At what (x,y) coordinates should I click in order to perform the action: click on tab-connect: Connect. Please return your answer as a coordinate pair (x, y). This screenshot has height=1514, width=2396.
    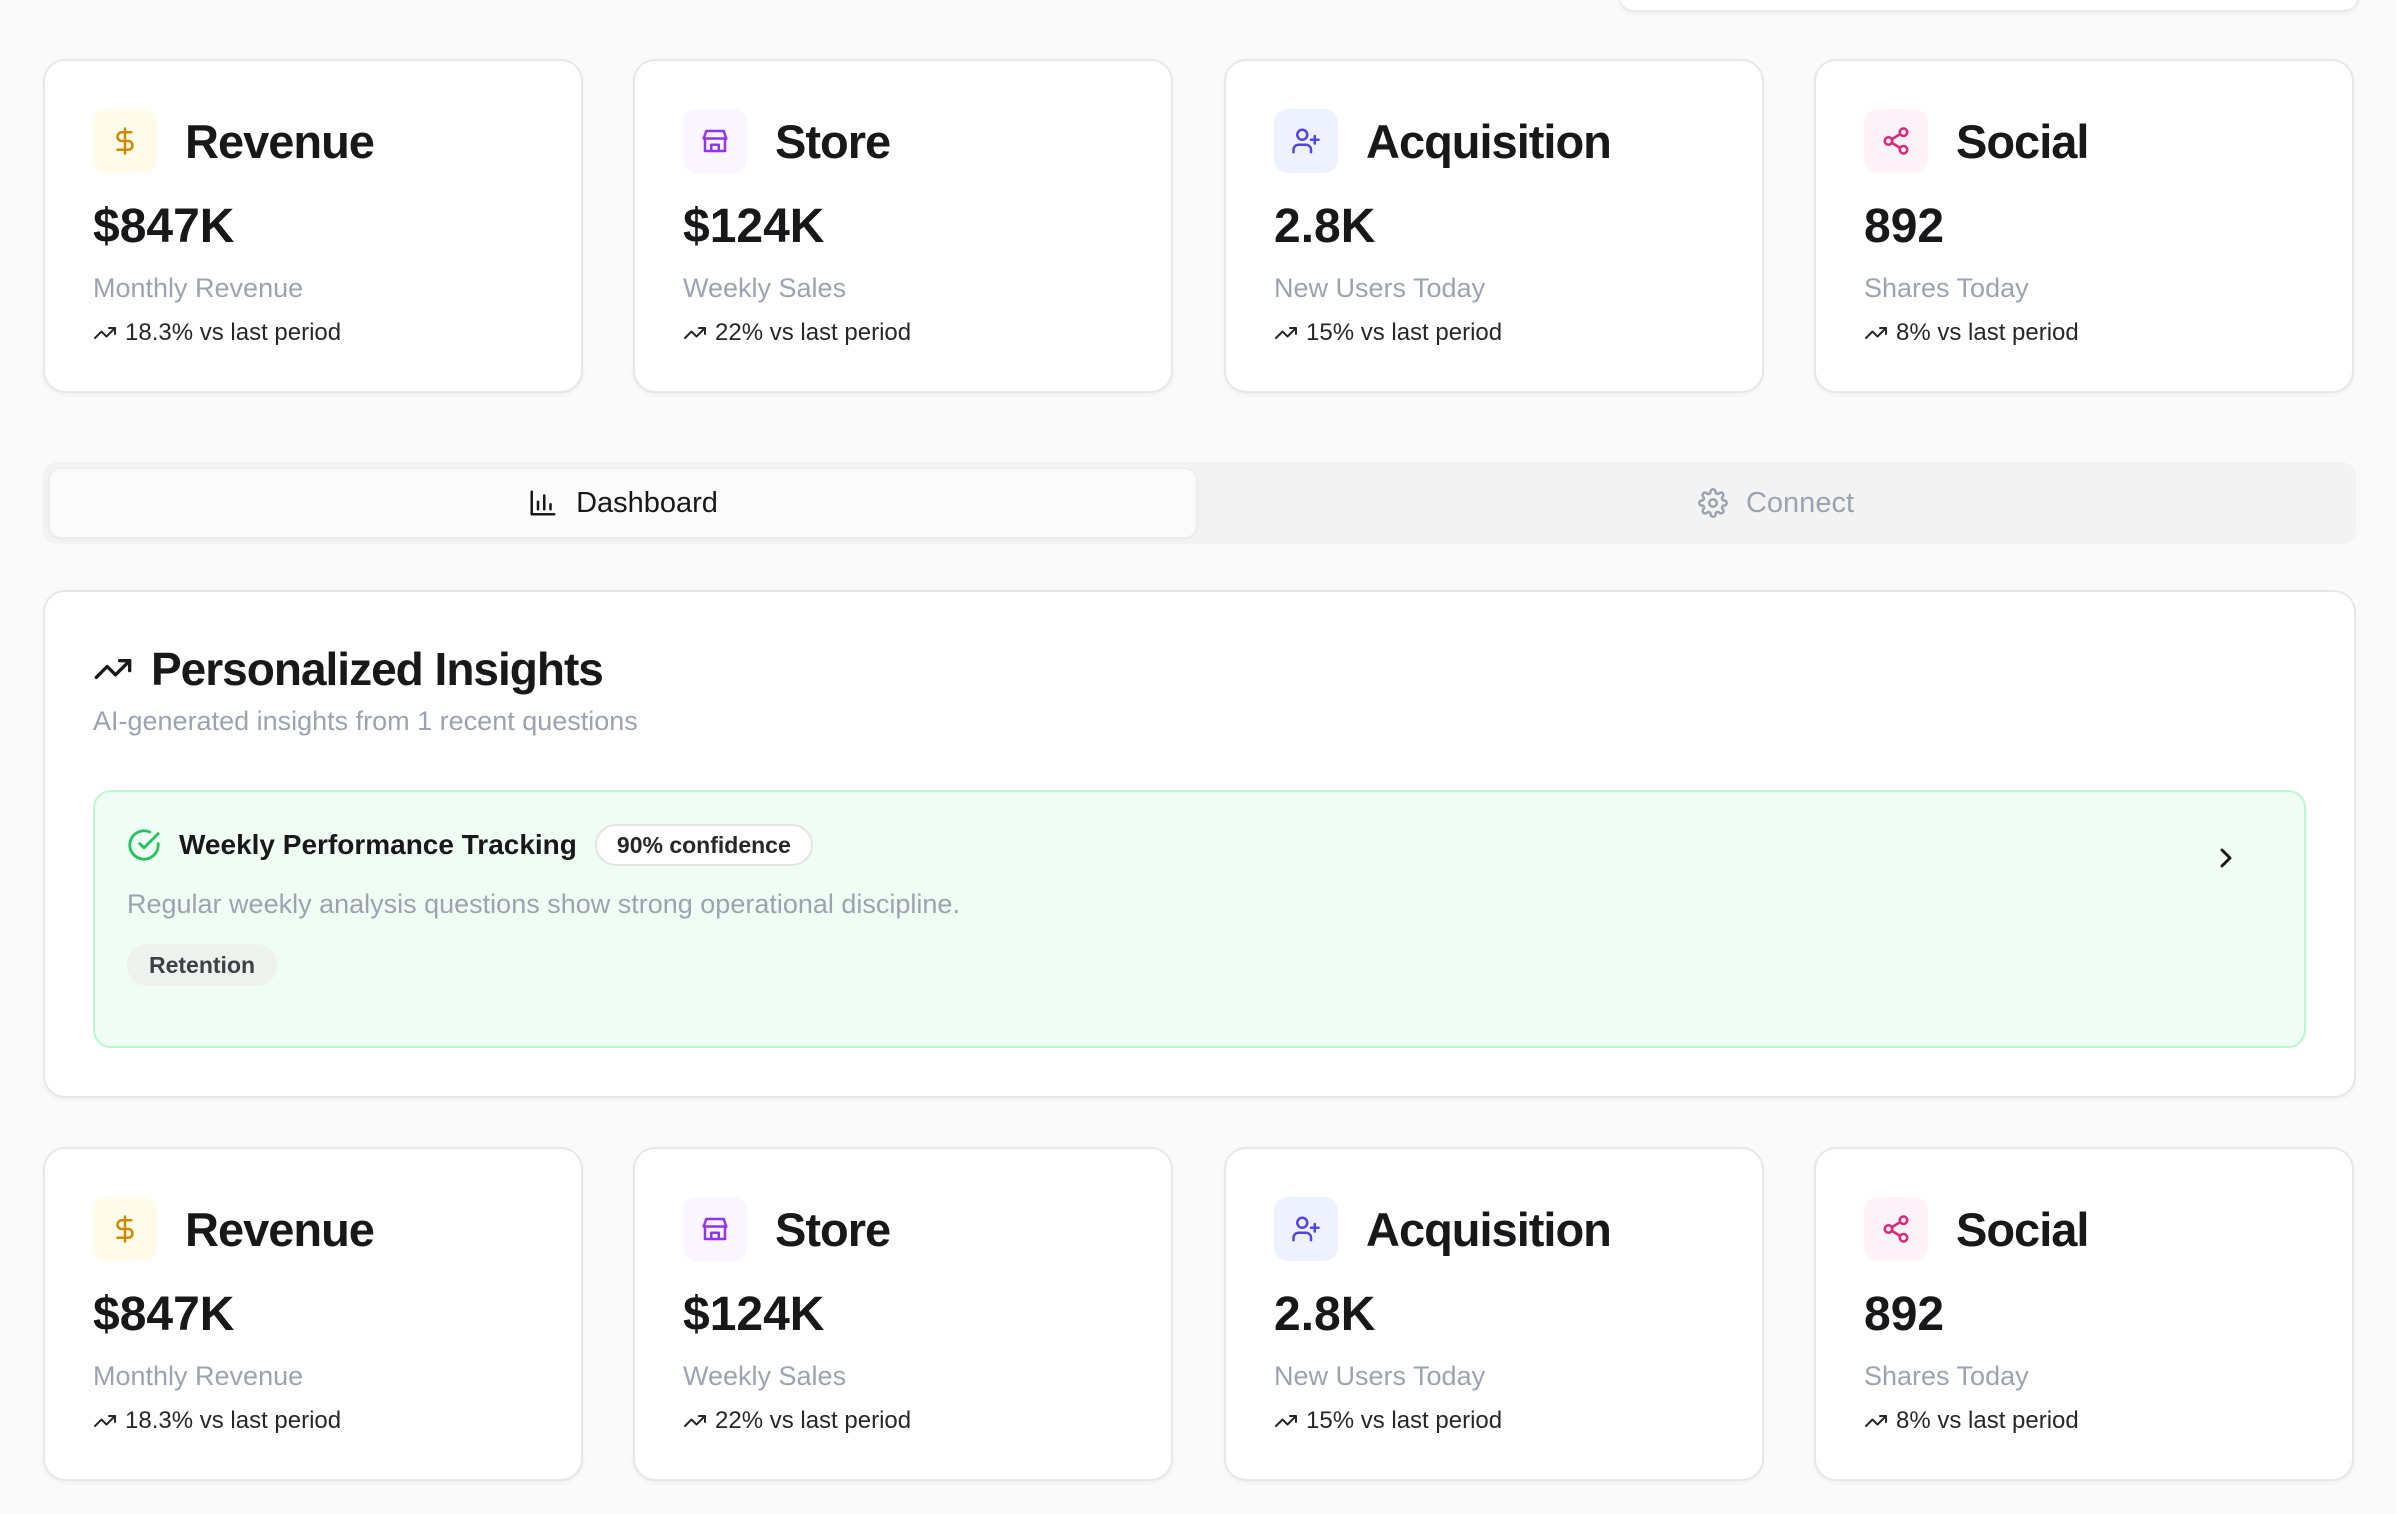
    Looking at the image, I should click on (1776, 503).